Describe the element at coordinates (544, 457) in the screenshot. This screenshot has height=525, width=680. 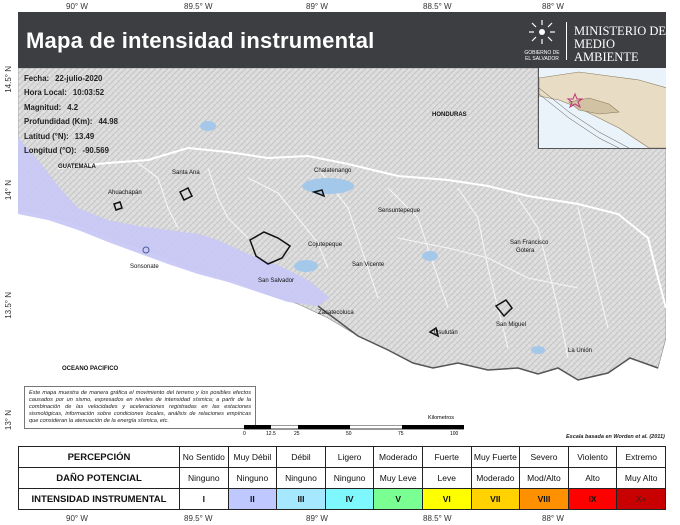
I see `perception-cell: Severo` at that location.